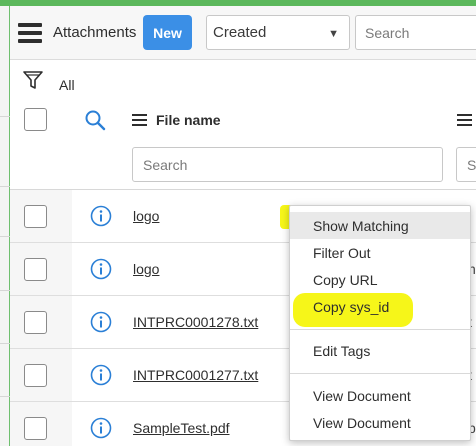 The image size is (476, 446). I want to click on menu-item-edit-tags: Edit Tags, so click(380, 350).